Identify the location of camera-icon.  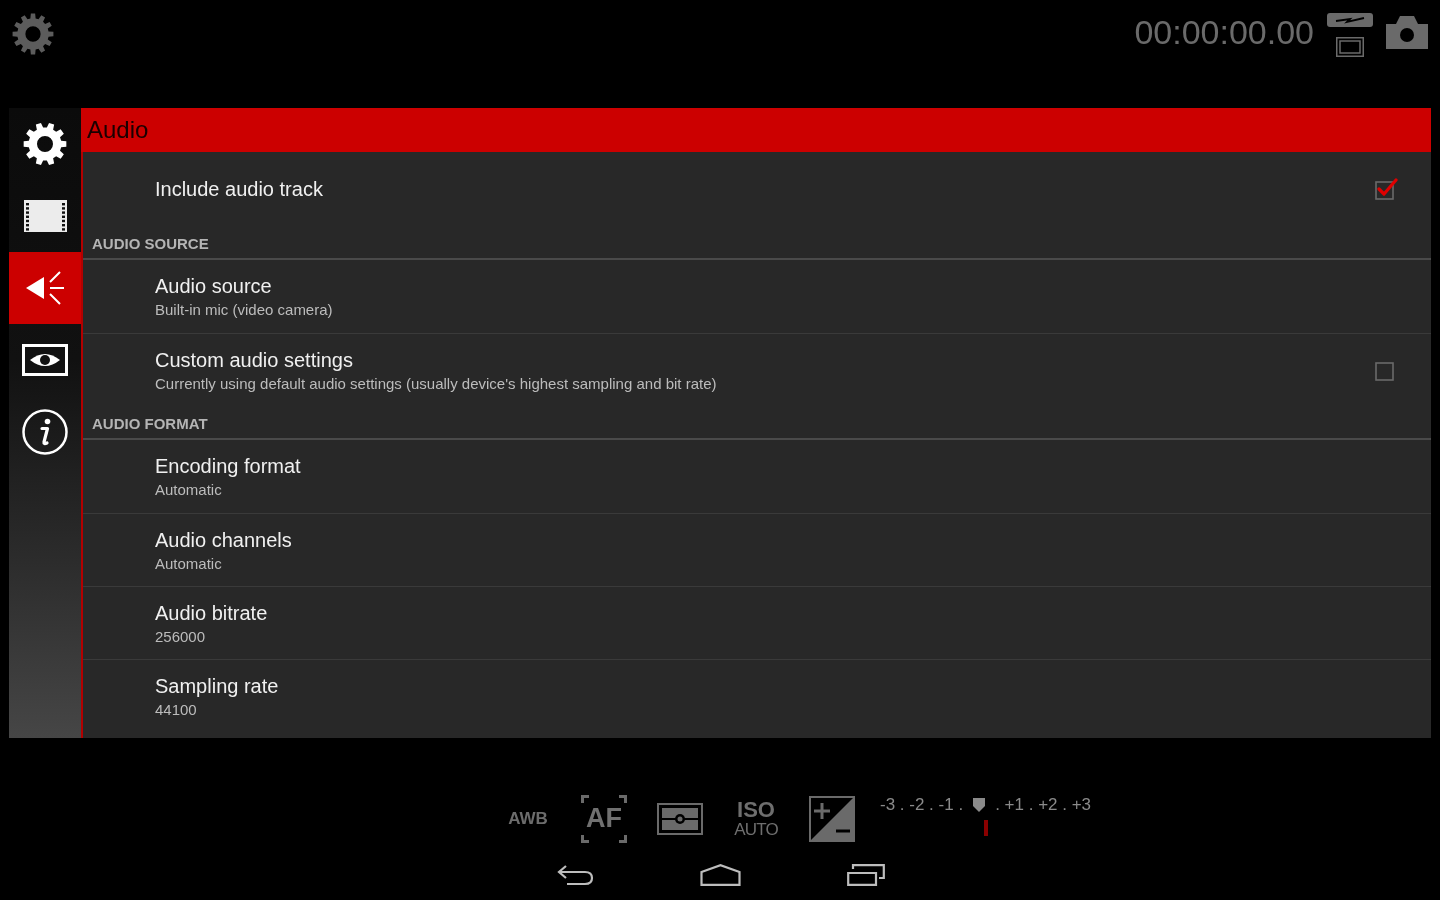
(1407, 32).